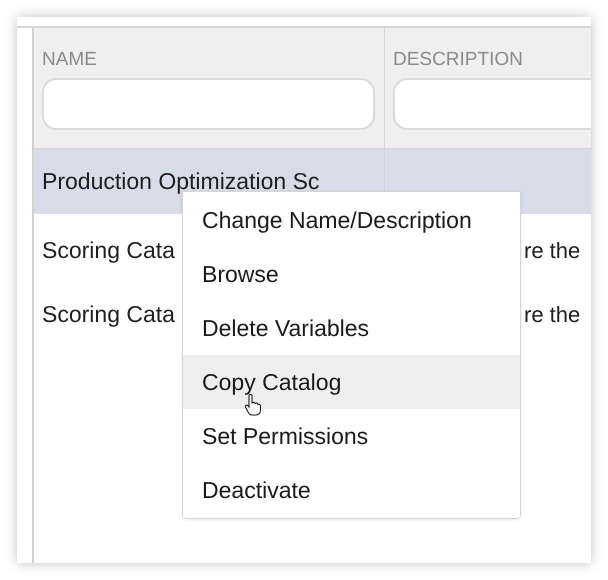 The height and width of the screenshot is (580, 608). What do you see at coordinates (351, 382) in the screenshot?
I see `menu-item: Copy Catalog` at bounding box center [351, 382].